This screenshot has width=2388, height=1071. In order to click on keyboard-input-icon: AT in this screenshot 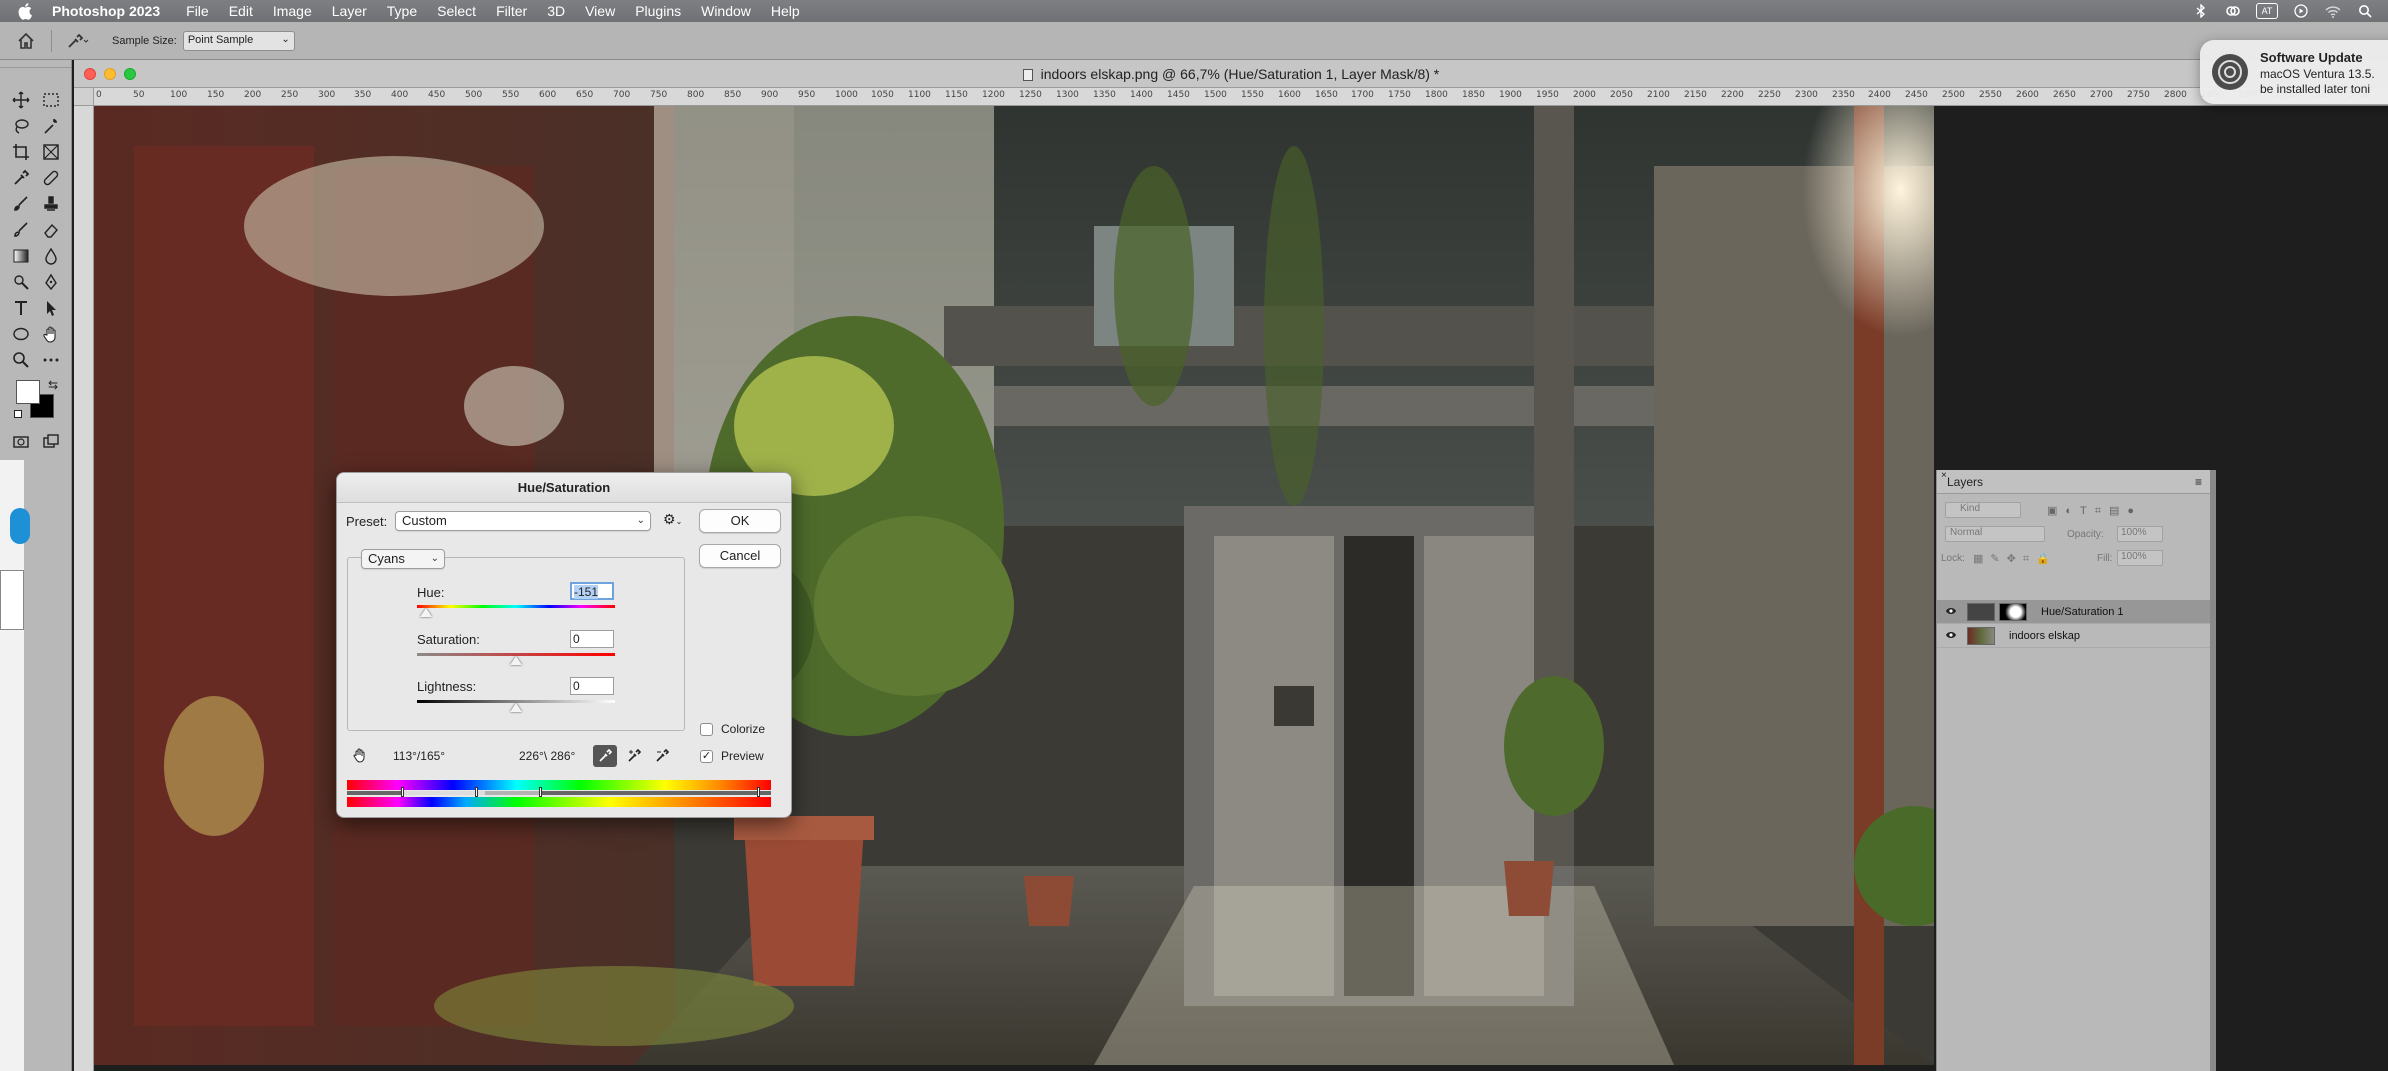, I will do `click(2267, 11)`.